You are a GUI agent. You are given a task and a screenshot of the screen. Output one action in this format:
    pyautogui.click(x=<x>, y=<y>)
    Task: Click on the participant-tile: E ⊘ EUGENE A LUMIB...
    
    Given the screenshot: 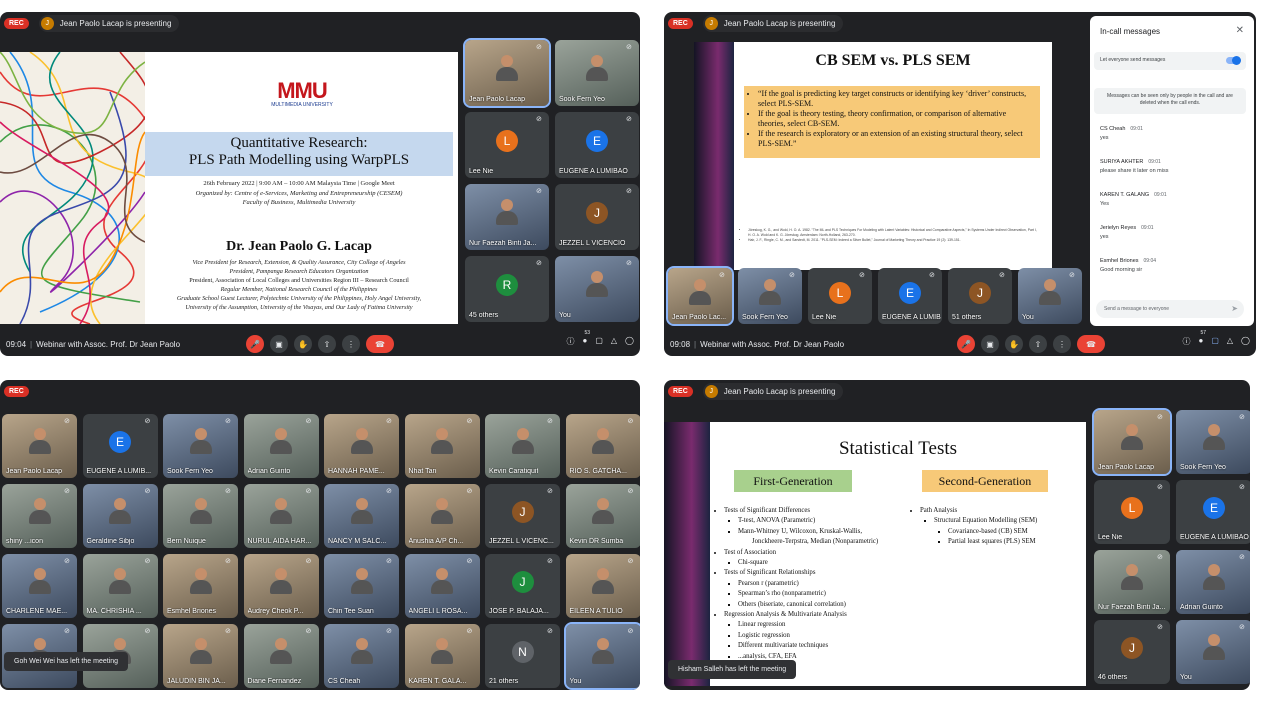 What is the action you would take?
    pyautogui.click(x=120, y=446)
    